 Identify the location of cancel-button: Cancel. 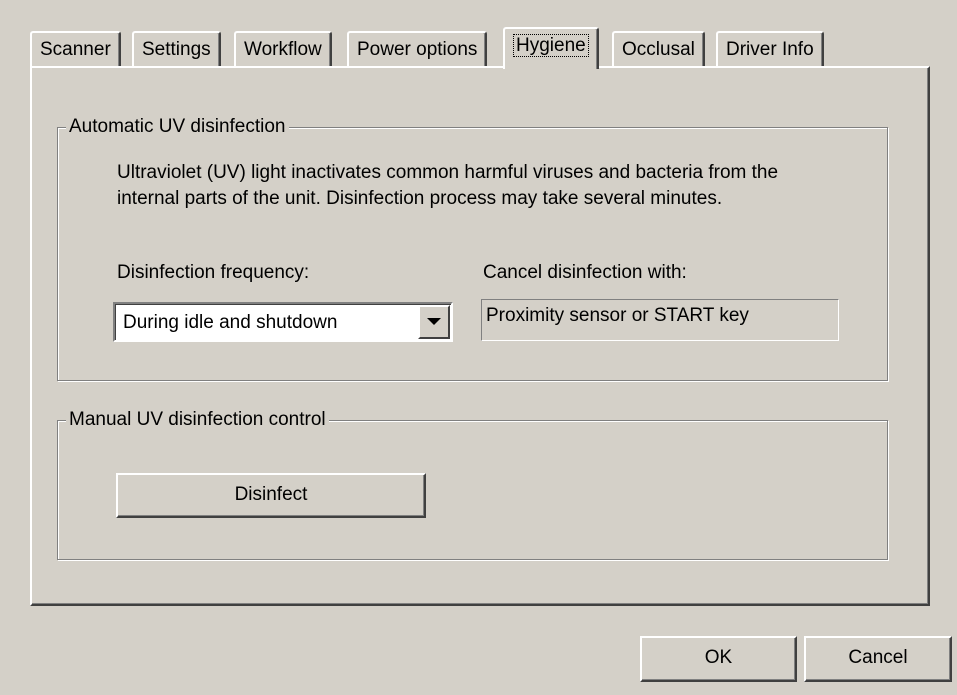
(878, 659).